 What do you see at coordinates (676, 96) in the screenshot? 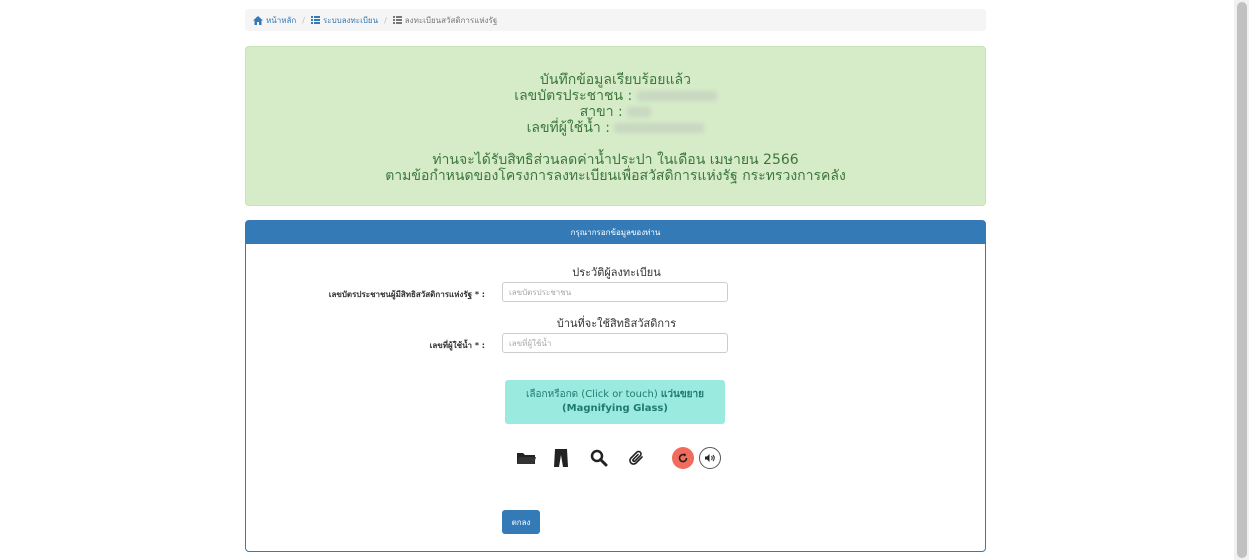
I see `redacted-id-value` at bounding box center [676, 96].